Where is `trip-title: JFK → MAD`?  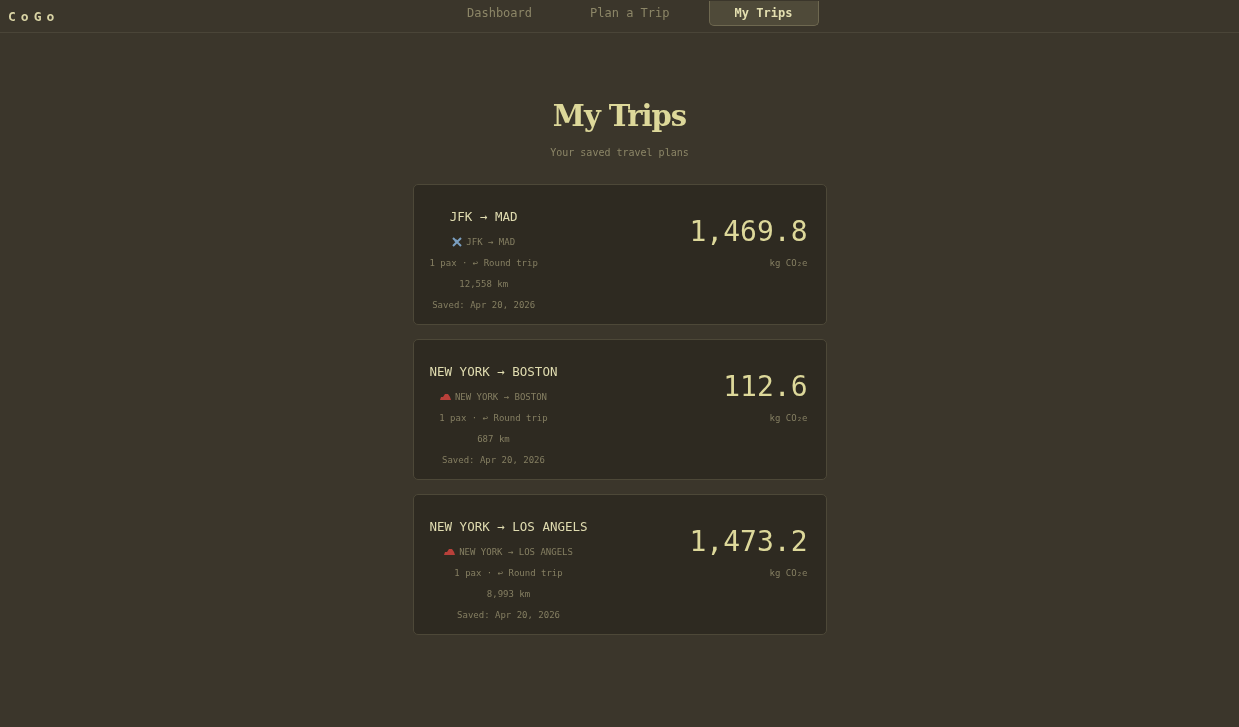 trip-title: JFK → MAD is located at coordinates (483, 216).